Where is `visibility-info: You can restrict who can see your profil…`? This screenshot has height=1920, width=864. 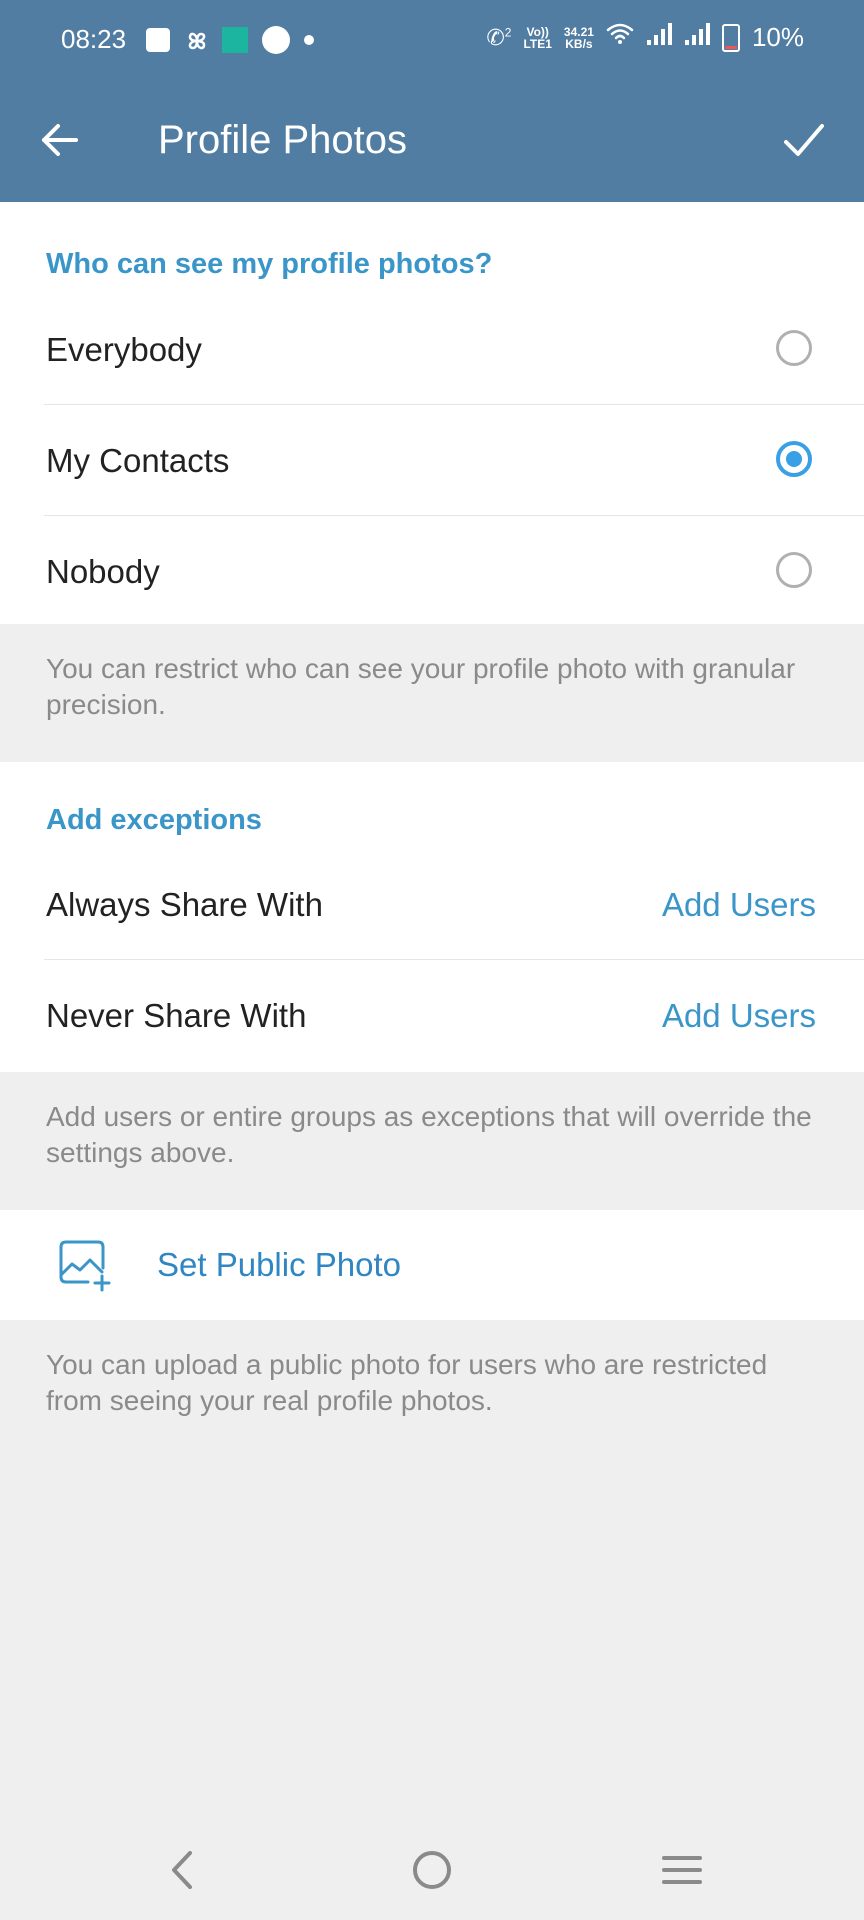
visibility-info: You can restrict who can see your profil… is located at coordinates (421, 686).